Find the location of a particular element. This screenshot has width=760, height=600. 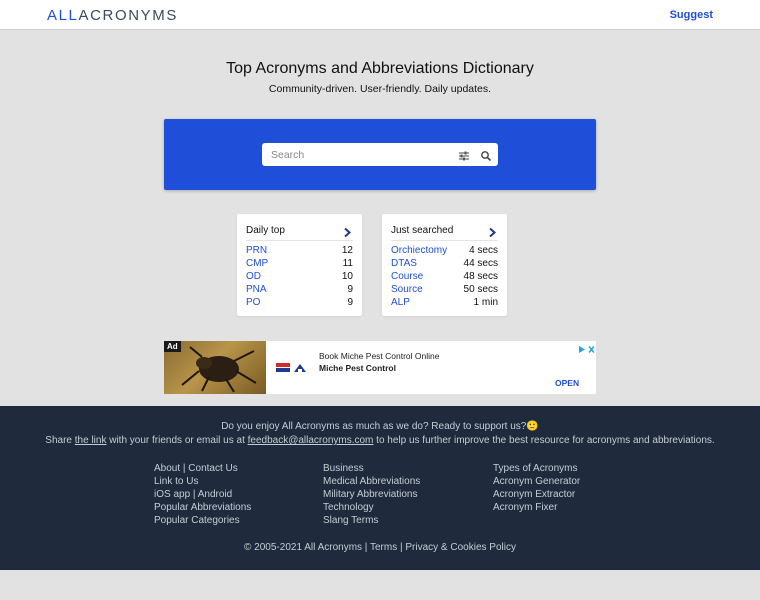

acronym-link: PO is located at coordinates (253, 302).